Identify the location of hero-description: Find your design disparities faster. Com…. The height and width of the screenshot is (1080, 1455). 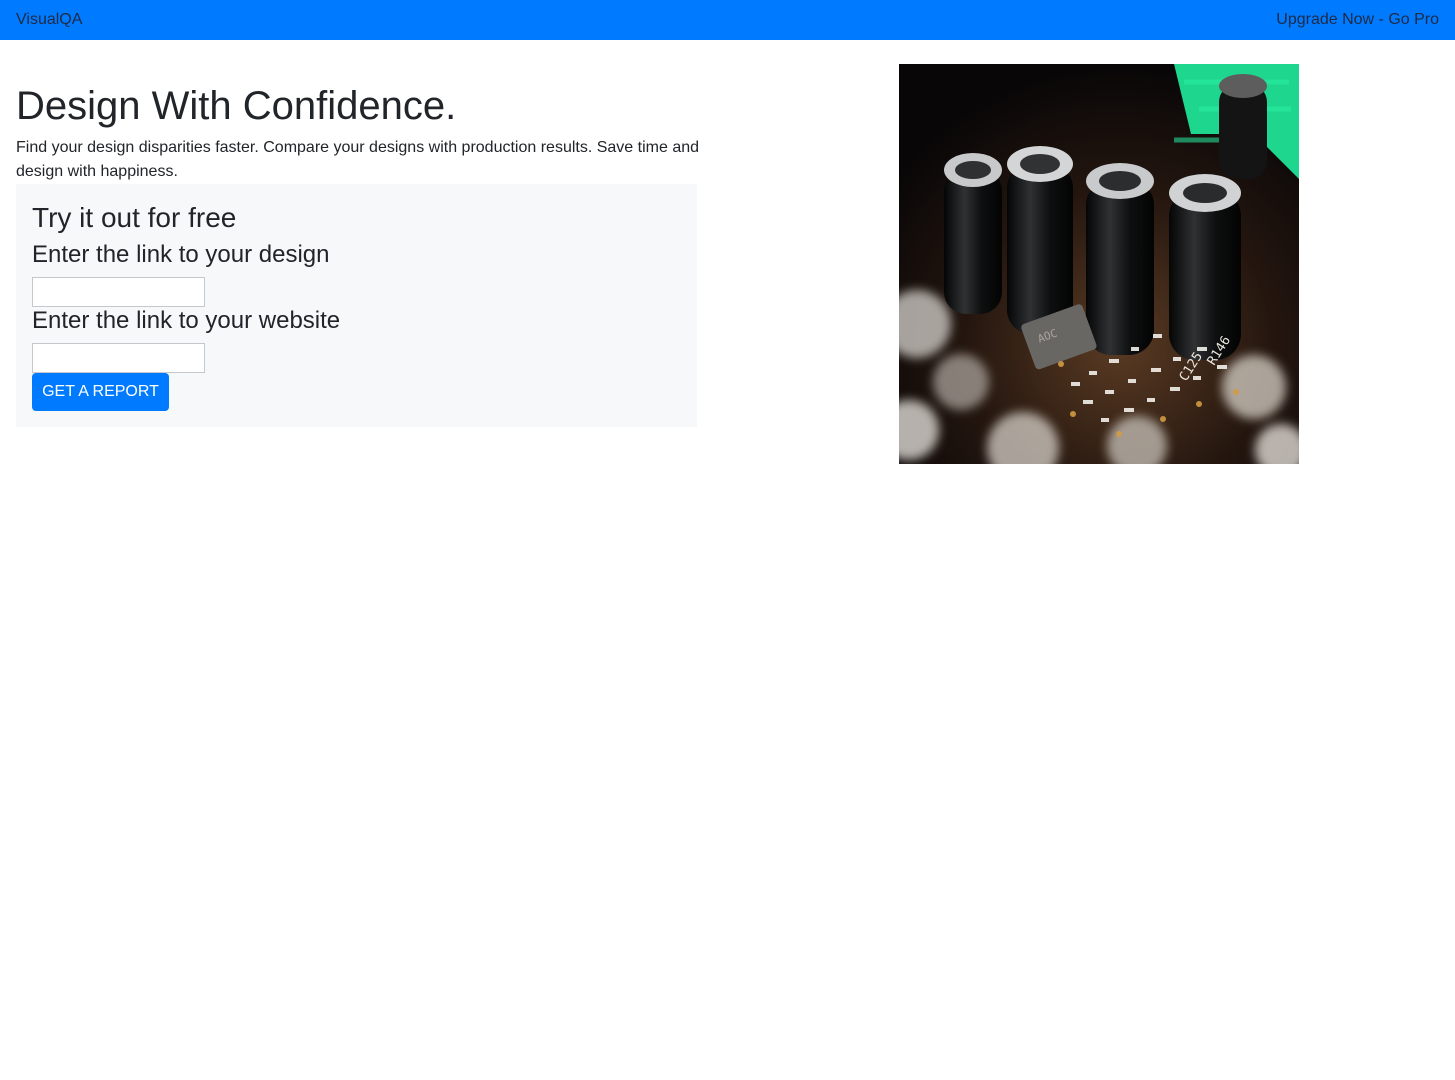
(358, 159).